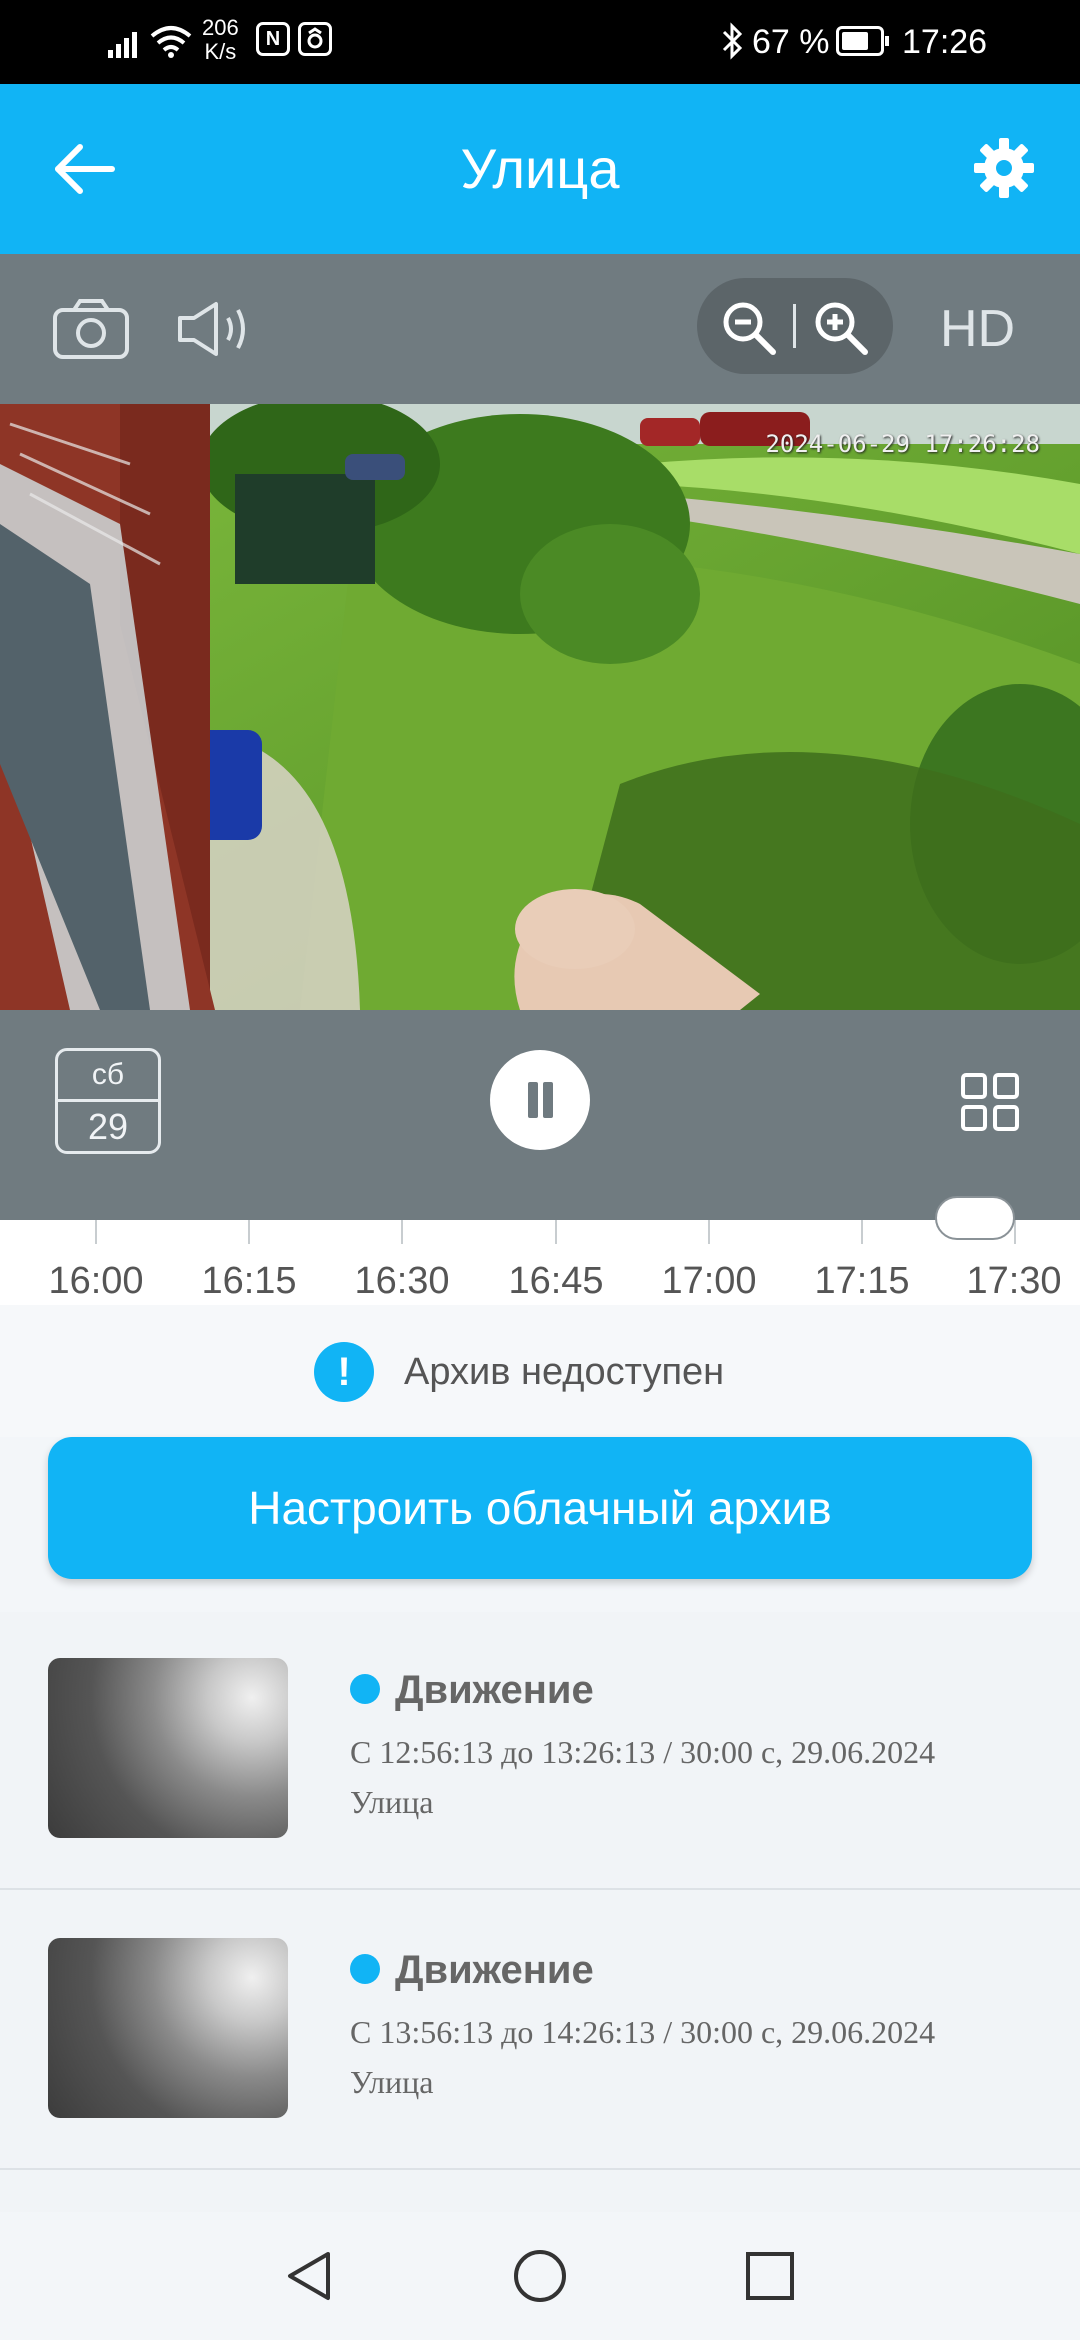  I want to click on speaker-icon, so click(216, 329).